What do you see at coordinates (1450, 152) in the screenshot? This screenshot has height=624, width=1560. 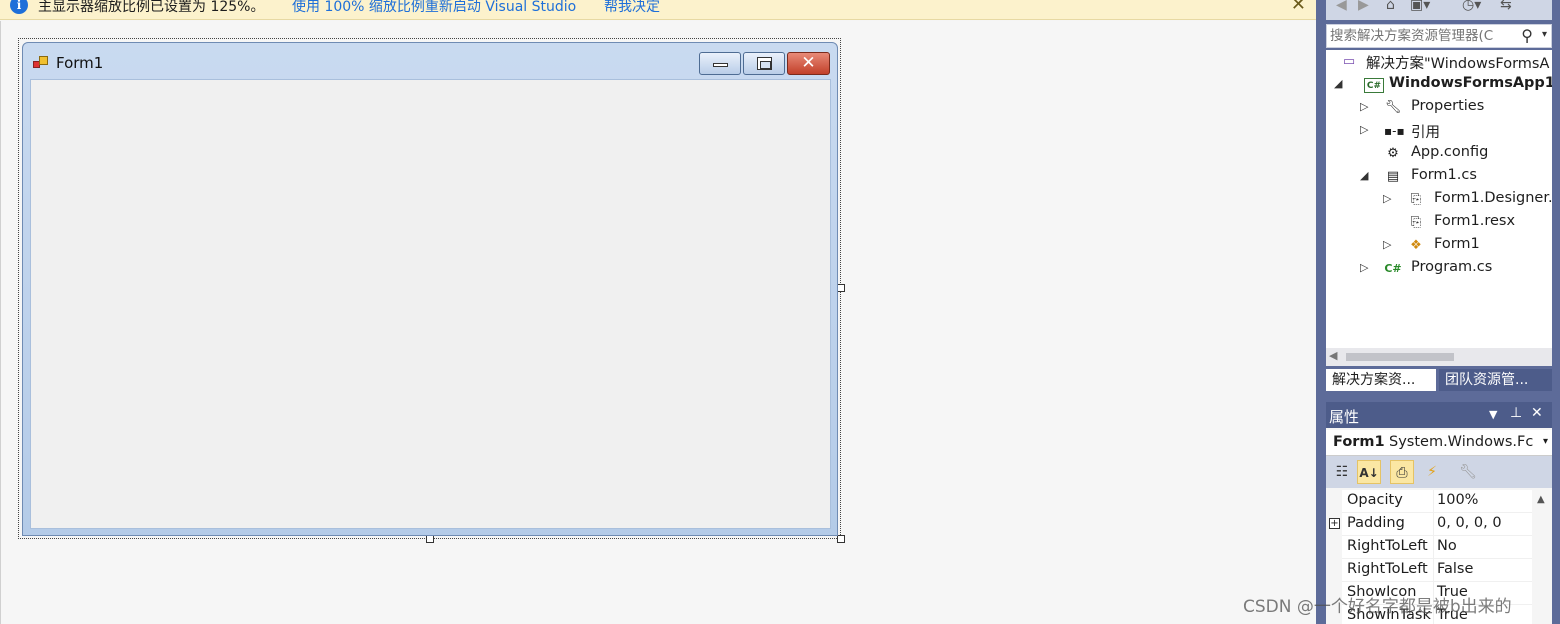 I see `tree-item-label: App.config` at bounding box center [1450, 152].